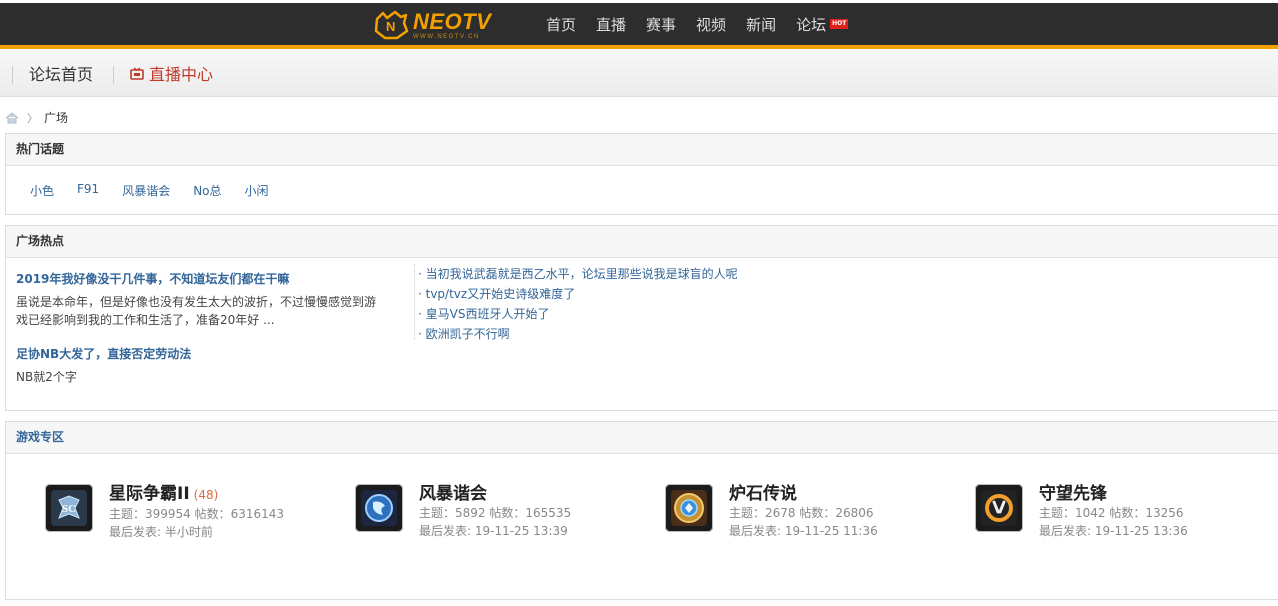 The height and width of the screenshot is (606, 1278). I want to click on breadcrumb-current: 广场, so click(56, 118).